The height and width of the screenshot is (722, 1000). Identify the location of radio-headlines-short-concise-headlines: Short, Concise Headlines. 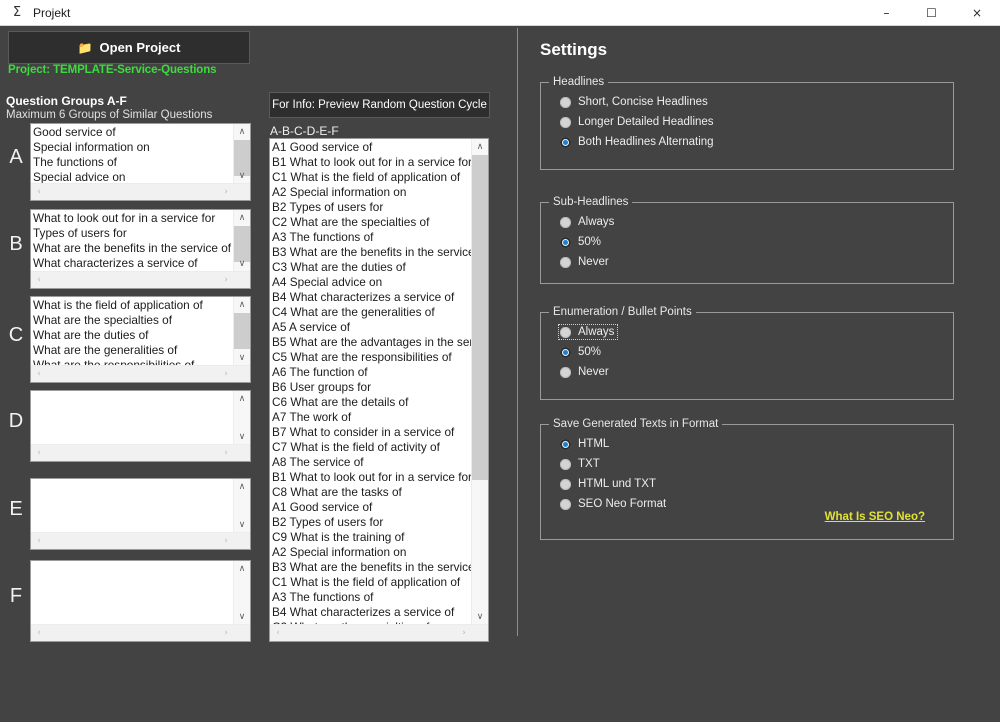
(756, 102).